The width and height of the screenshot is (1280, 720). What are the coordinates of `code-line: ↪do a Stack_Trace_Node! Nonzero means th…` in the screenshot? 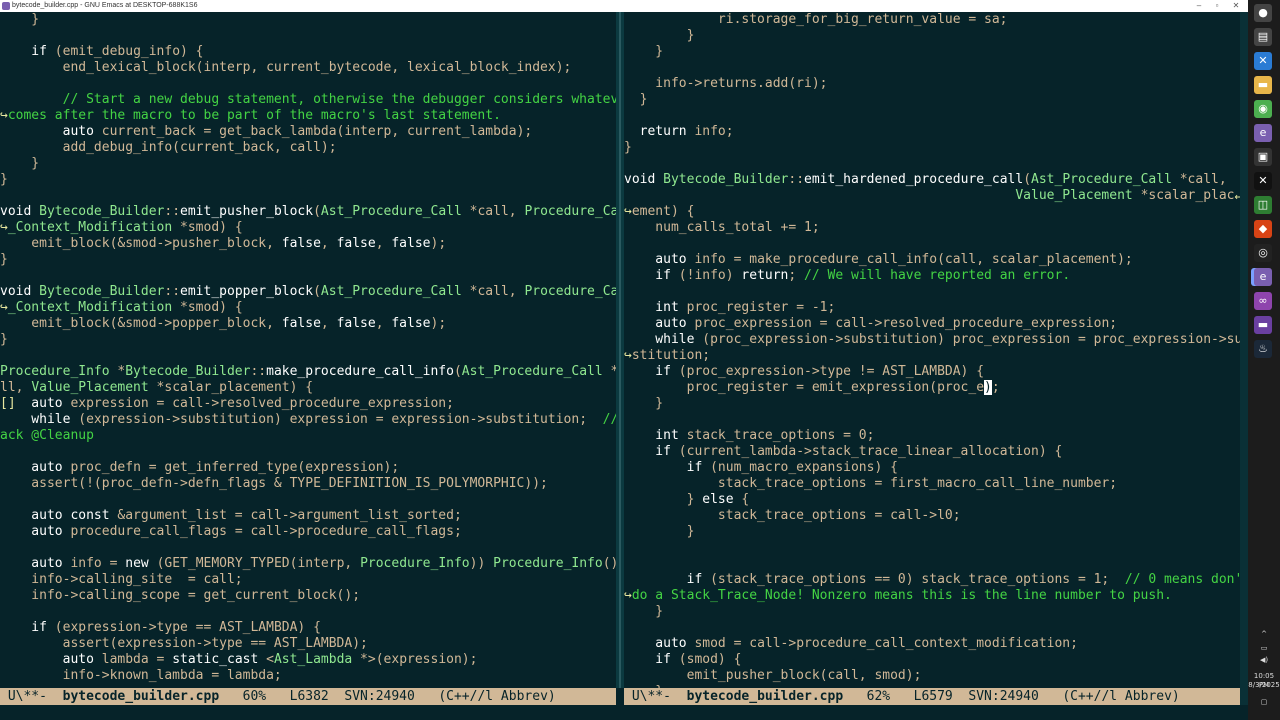 It's located at (932, 596).